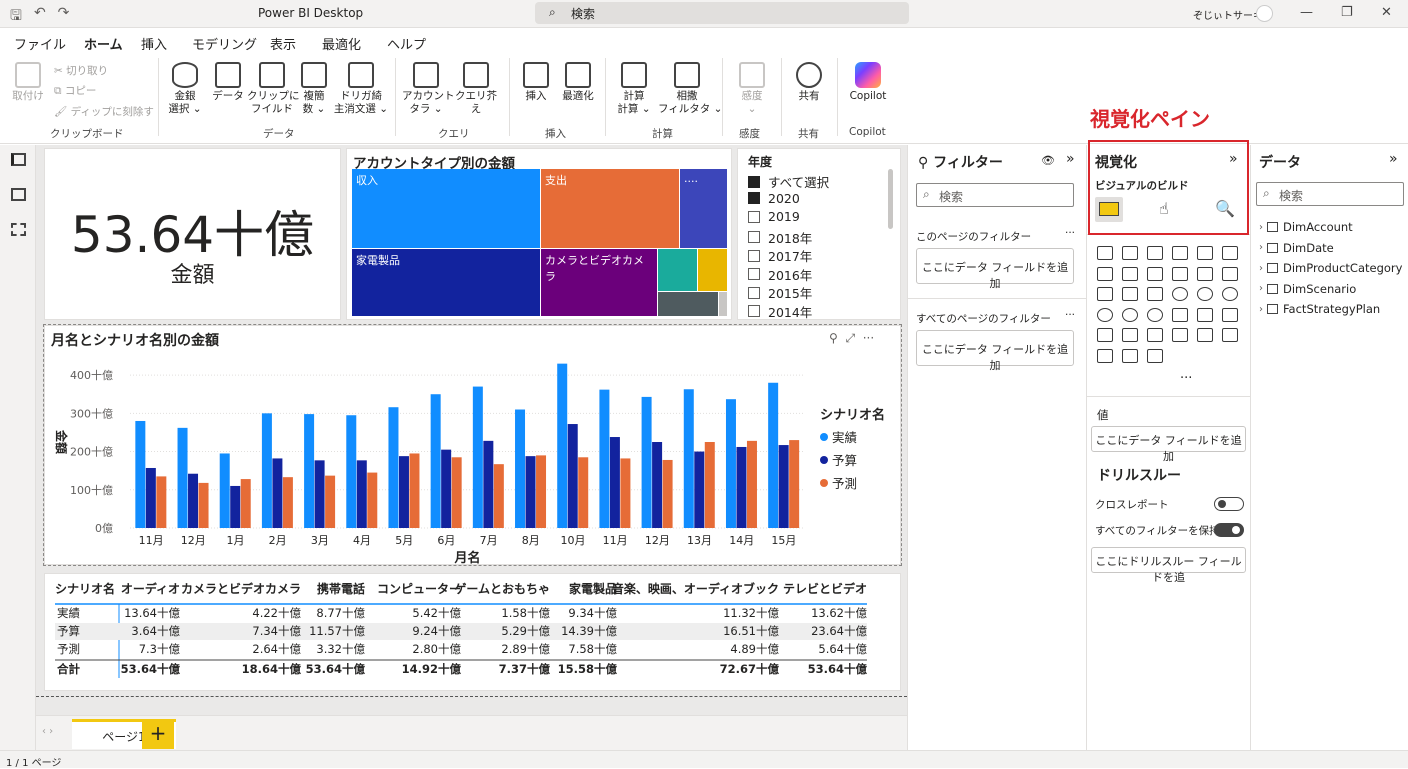 The width and height of the screenshot is (1408, 769). What do you see at coordinates (995, 351) in the screenshot?
I see `all-pages-add-field: ここにデータ フィールドを追加` at bounding box center [995, 351].